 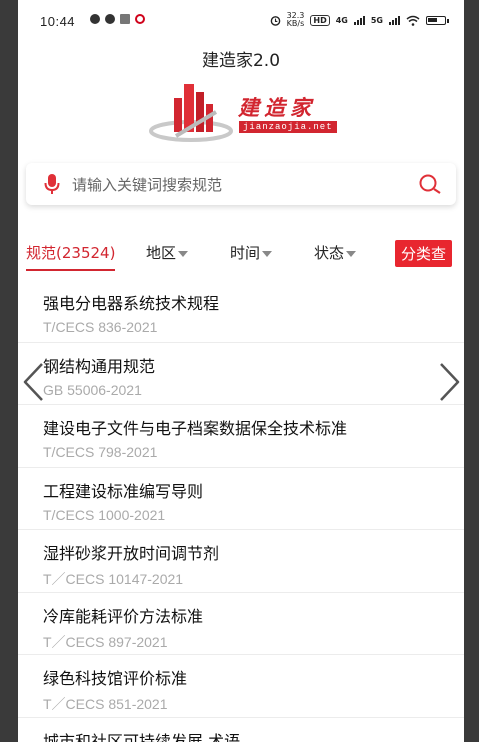 What do you see at coordinates (413, 20) in the screenshot?
I see `wifi-icon` at bounding box center [413, 20].